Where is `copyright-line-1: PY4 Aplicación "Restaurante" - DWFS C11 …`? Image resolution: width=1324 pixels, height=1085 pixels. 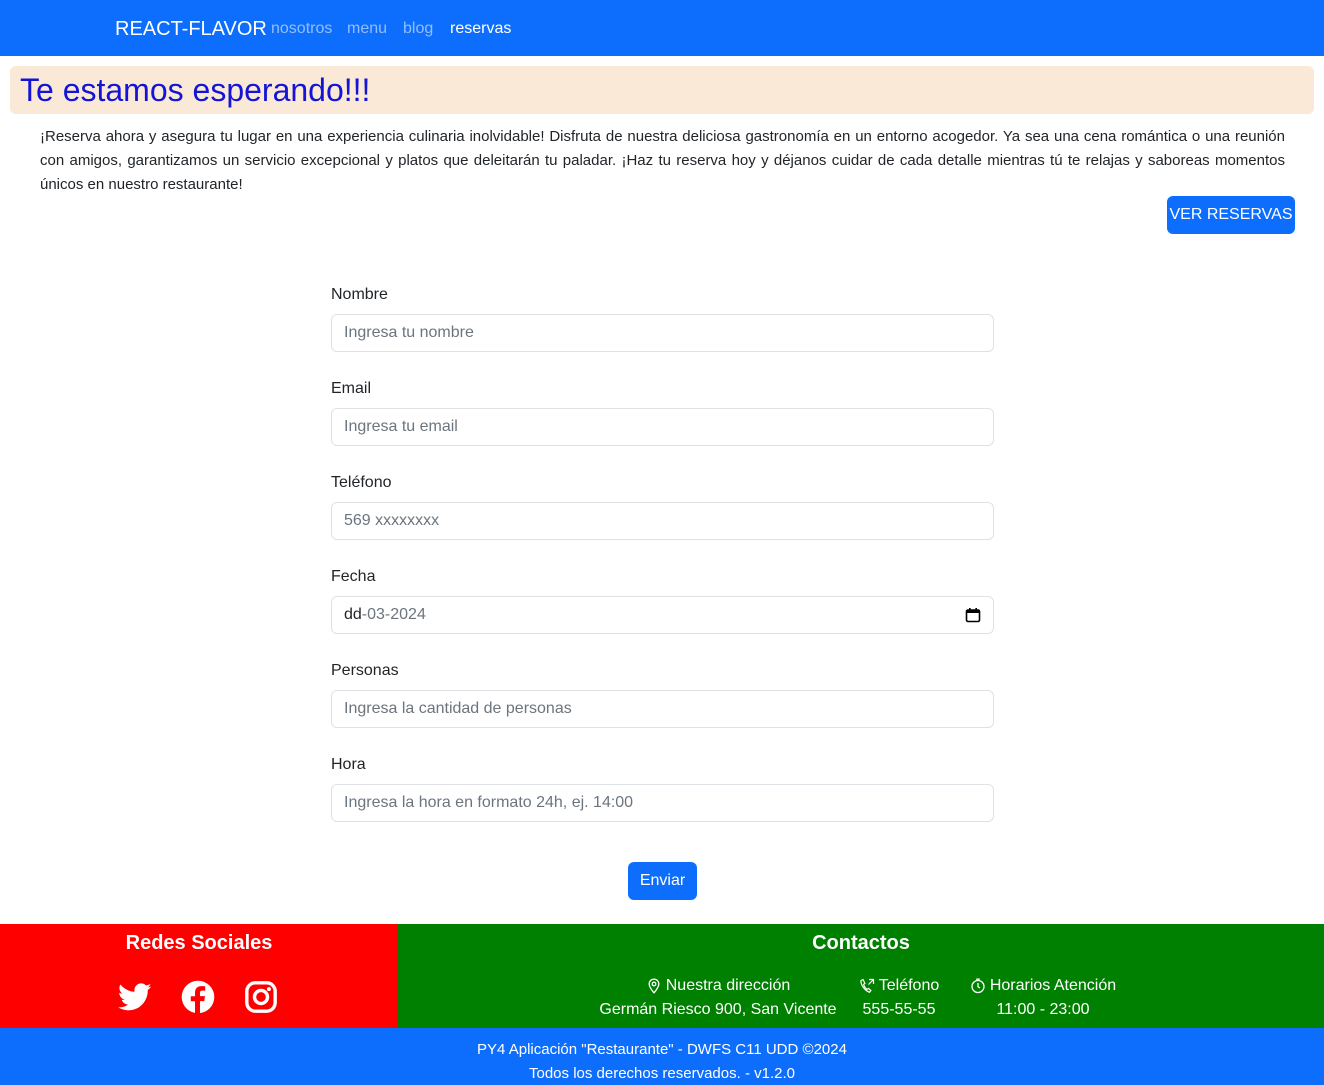
copyright-line-1: PY4 Aplicación "Restaurante" - DWFS C11 … is located at coordinates (662, 1049).